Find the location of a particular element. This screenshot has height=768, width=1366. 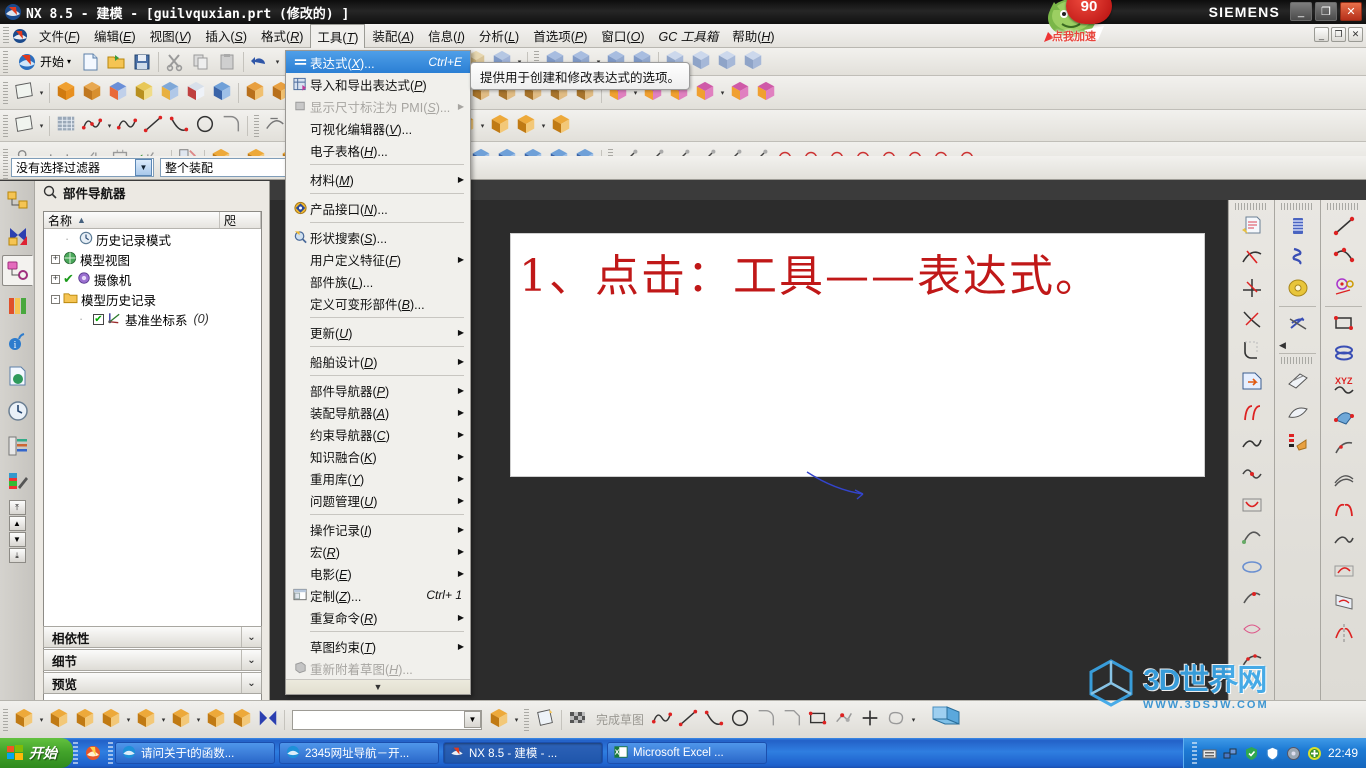

studio-spline-button-dropdown-arrow: ▾ is located at coordinates (109, 126).